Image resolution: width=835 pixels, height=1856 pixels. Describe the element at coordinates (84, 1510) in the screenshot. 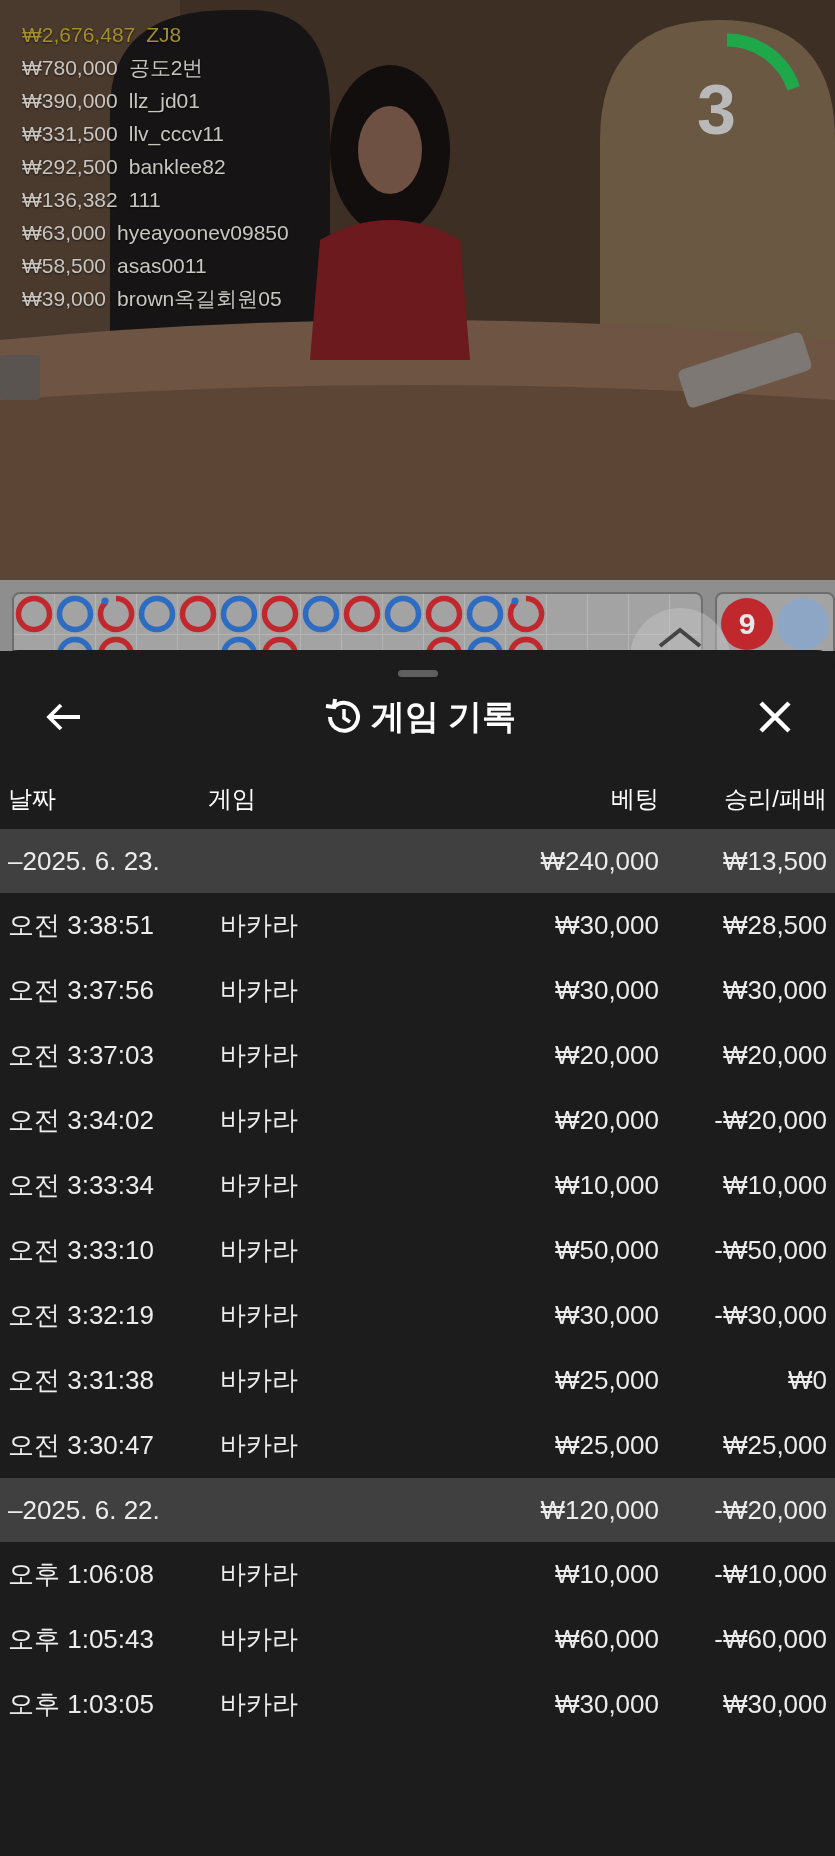

I see `group-date: –2025. 6. 22.` at that location.